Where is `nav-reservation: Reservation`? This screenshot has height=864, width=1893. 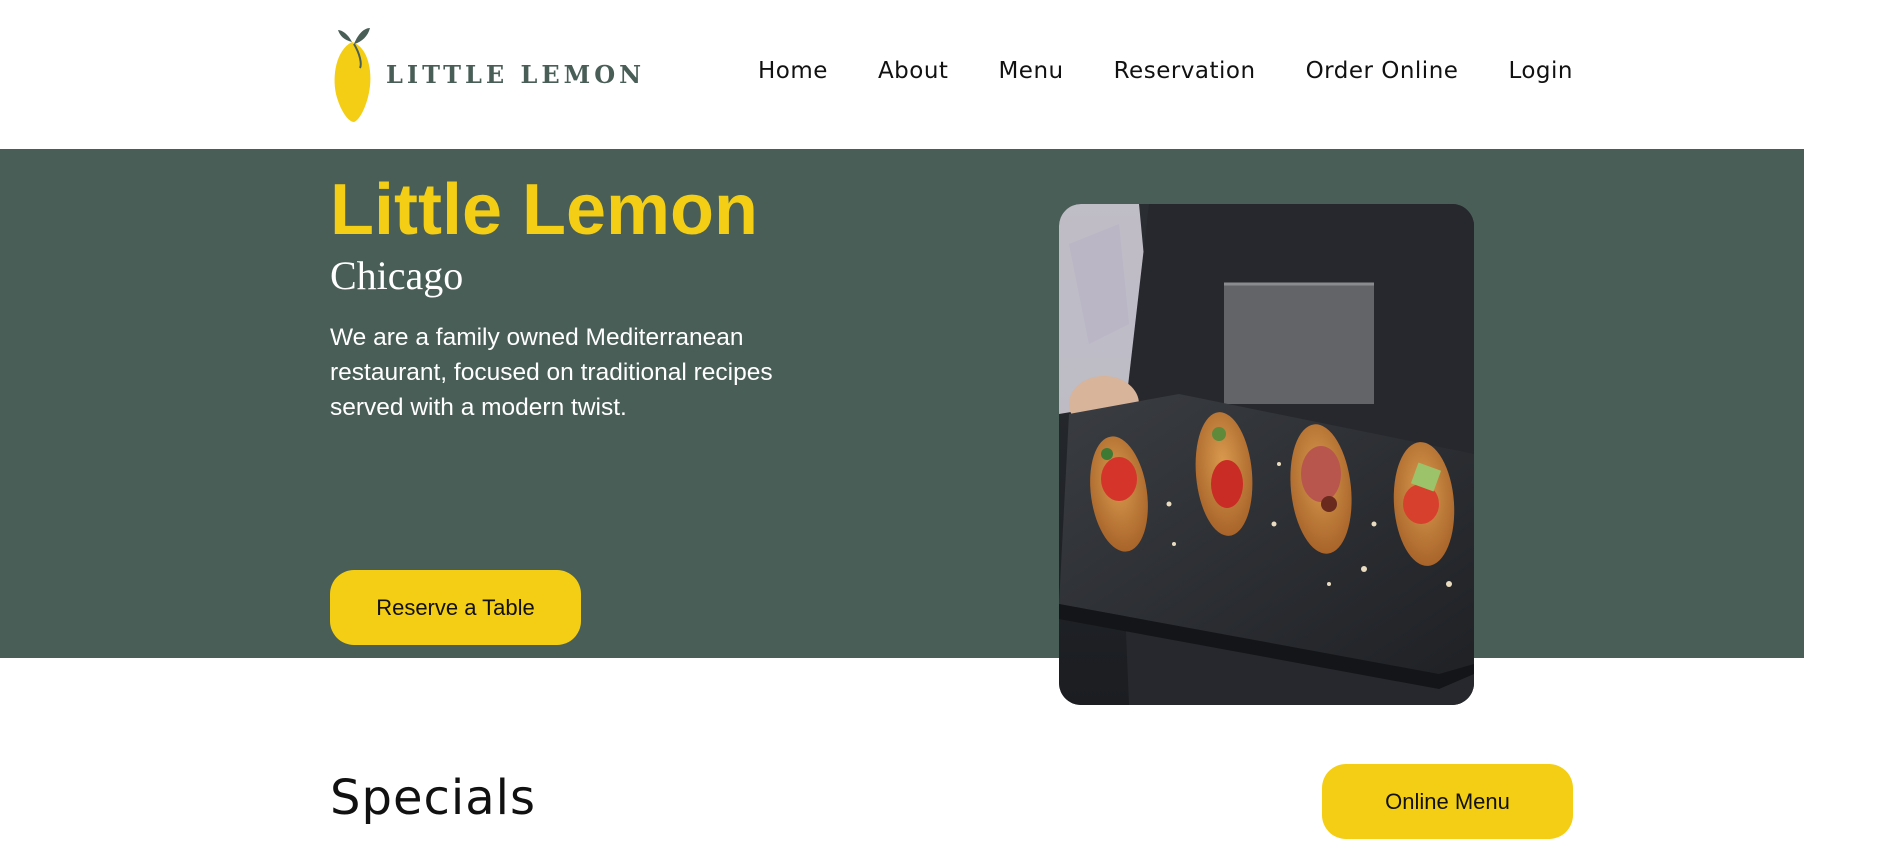 nav-reservation: Reservation is located at coordinates (1185, 71).